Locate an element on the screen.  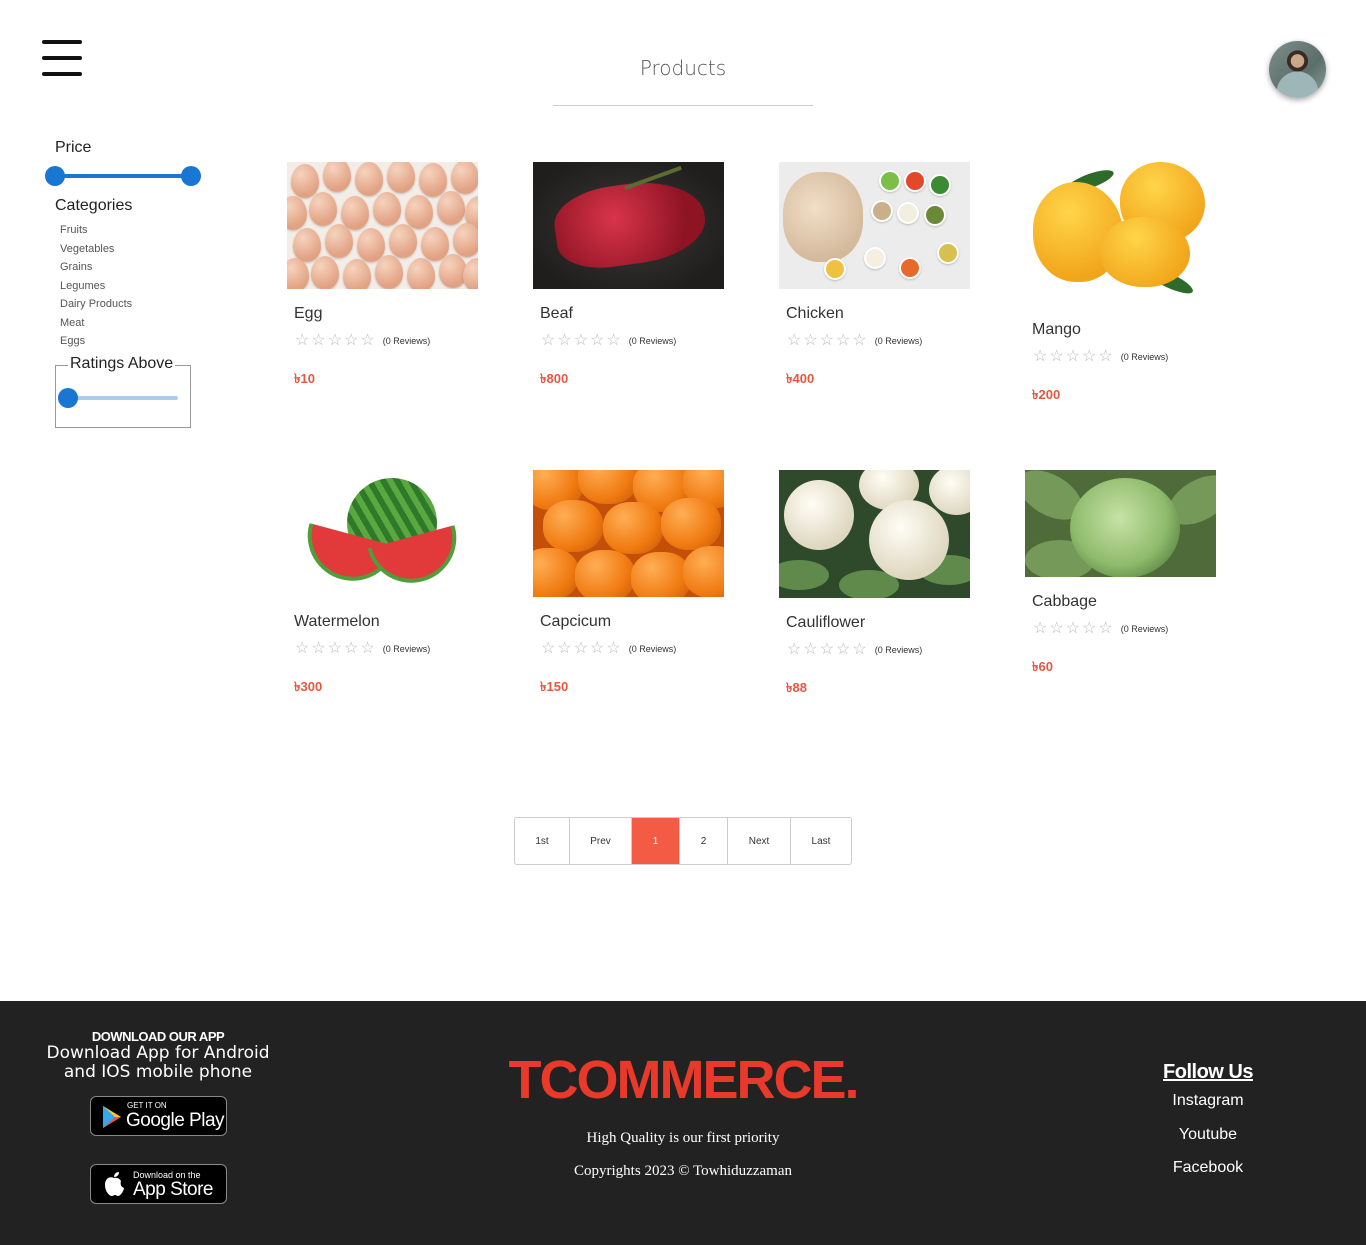
google-play-big-text: Google Play is located at coordinates (175, 1120).